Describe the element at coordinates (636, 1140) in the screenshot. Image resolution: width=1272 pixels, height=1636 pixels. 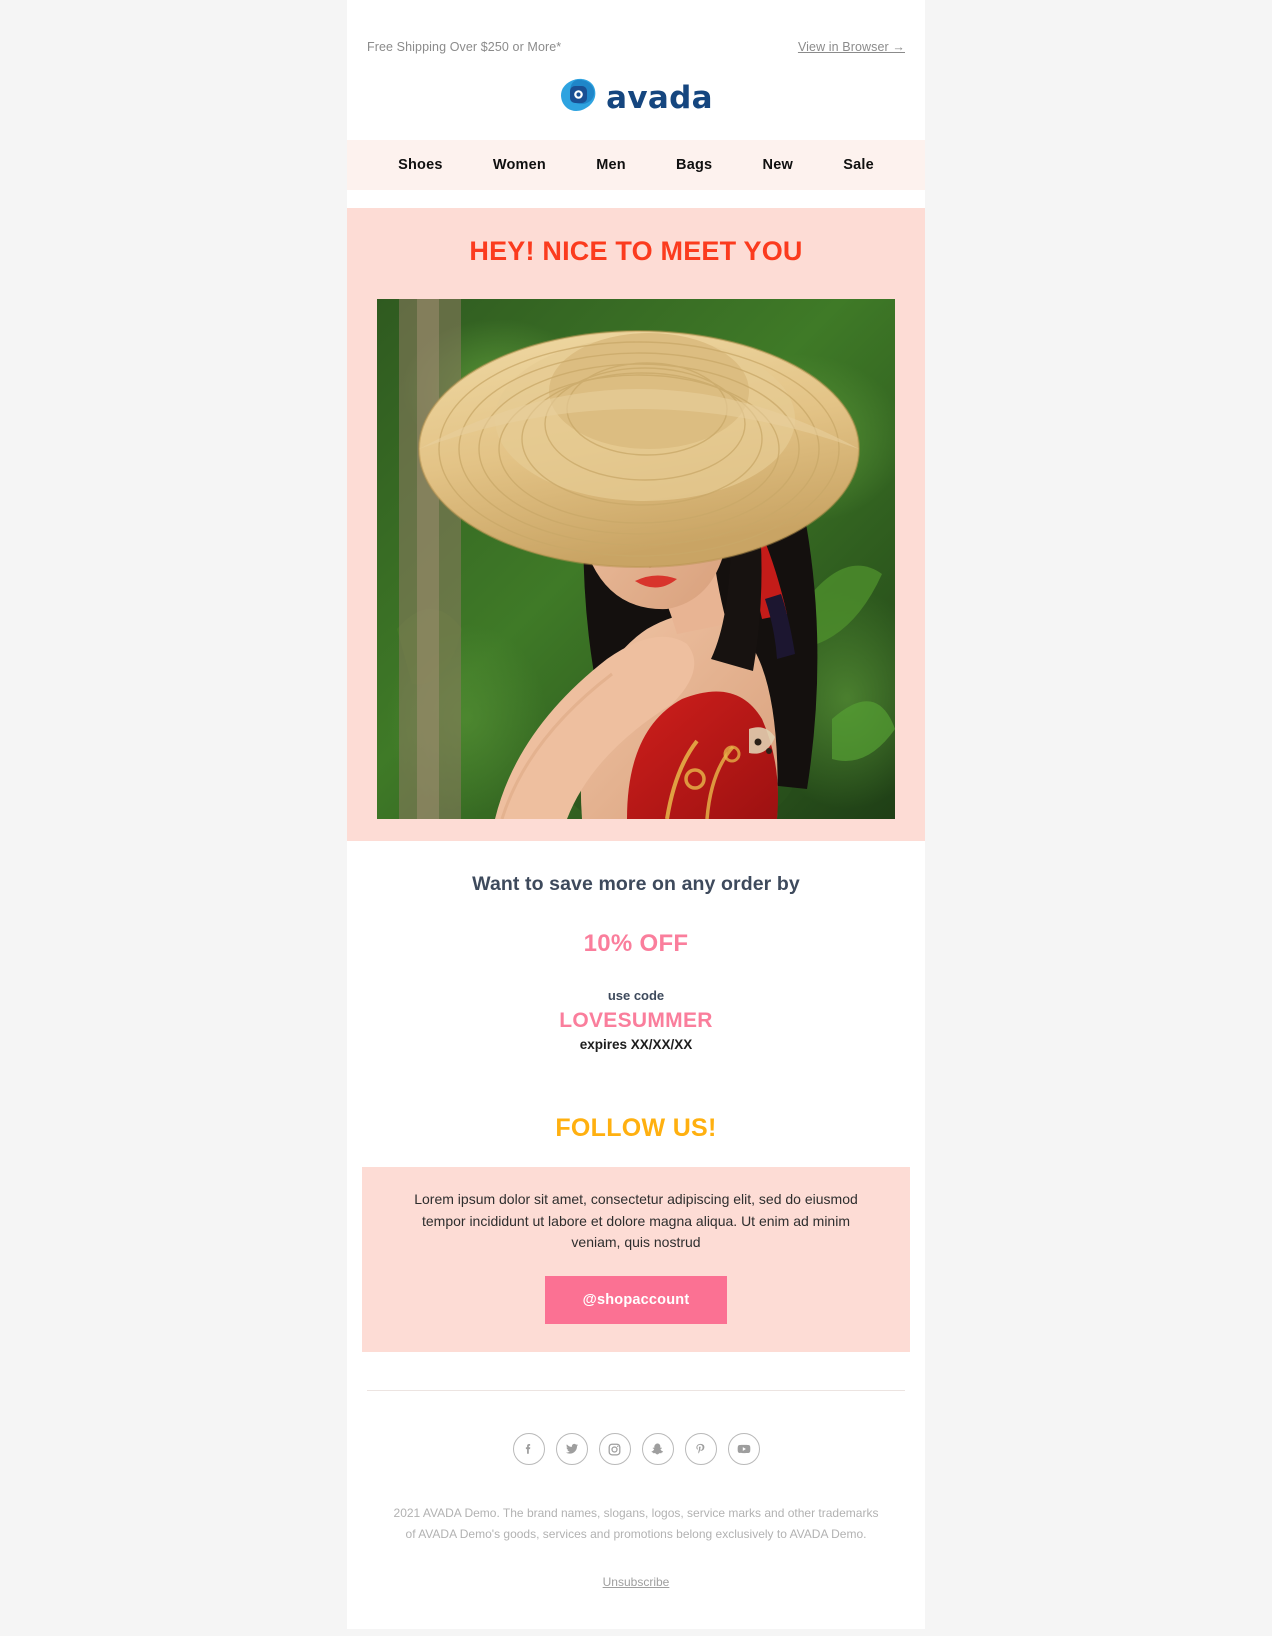
I see `follow-us-title: FOLLOW US!` at that location.